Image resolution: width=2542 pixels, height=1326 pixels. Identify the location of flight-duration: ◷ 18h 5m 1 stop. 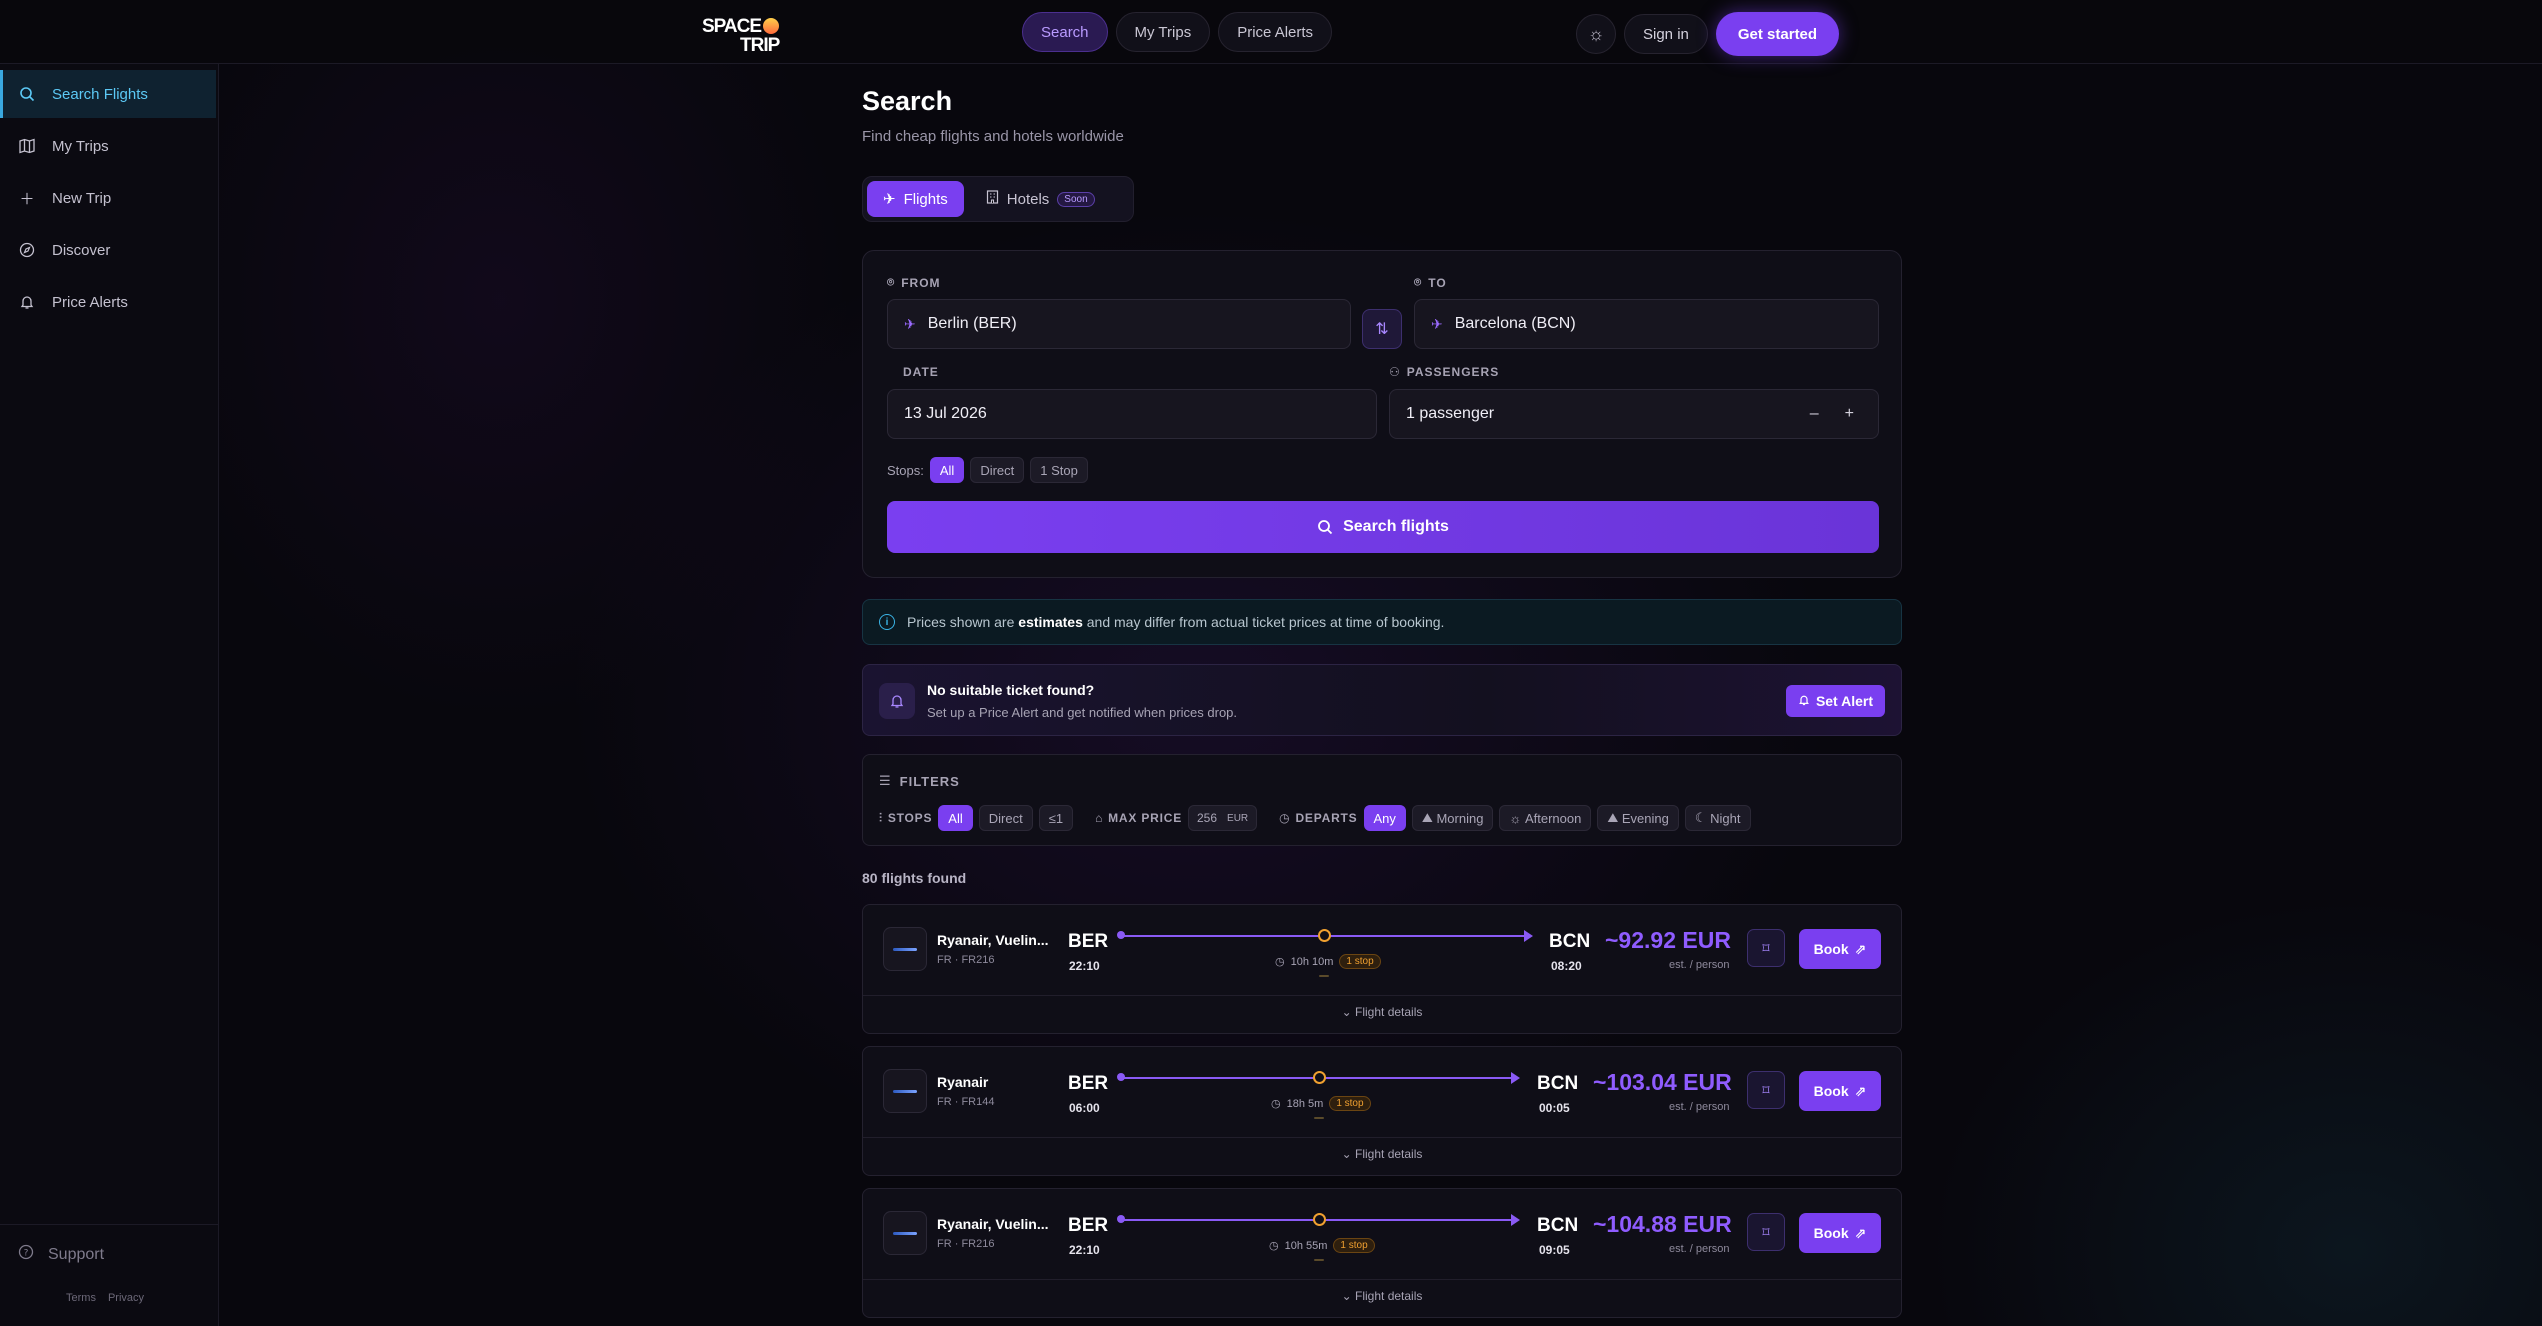
(1321, 1103).